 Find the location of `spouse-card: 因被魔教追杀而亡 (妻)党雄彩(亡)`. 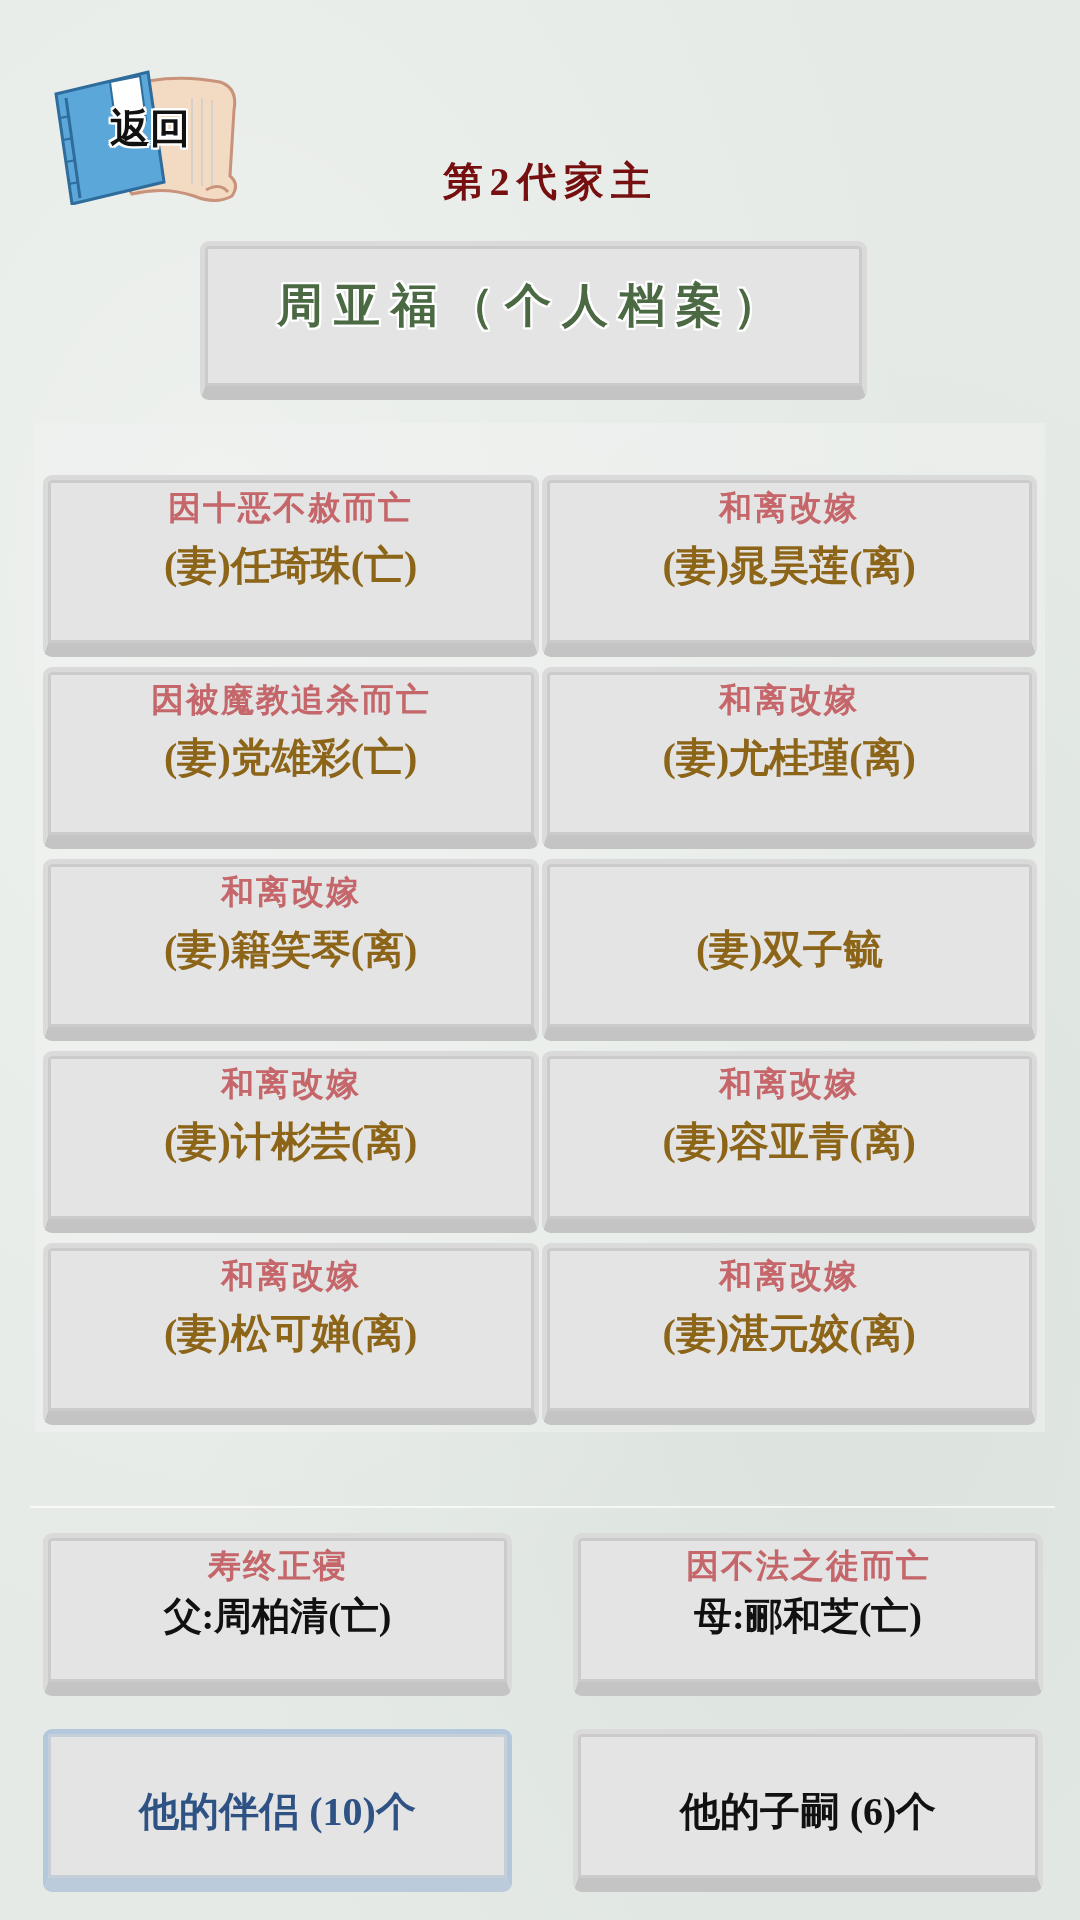

spouse-card: 因被魔教追杀而亡 (妻)党雄彩(亡) is located at coordinates (291, 758).